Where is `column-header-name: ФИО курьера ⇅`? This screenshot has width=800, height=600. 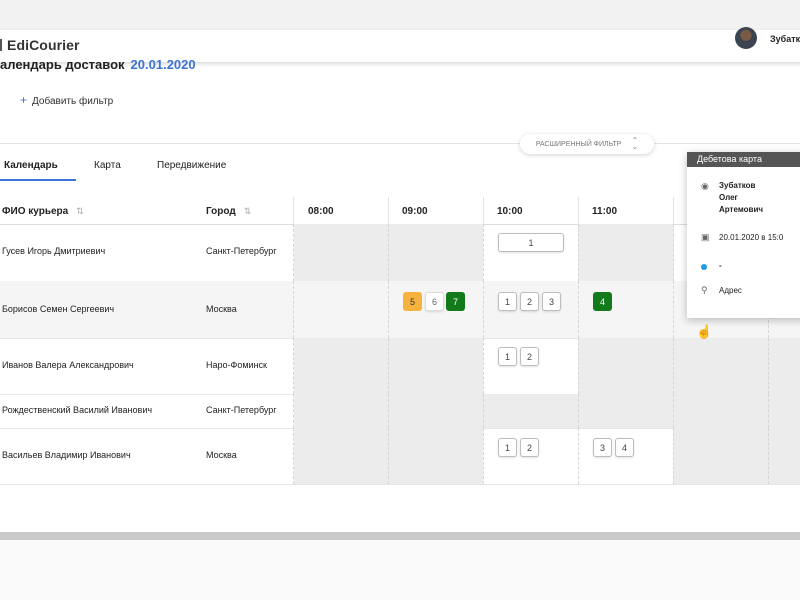 column-header-name: ФИО курьера ⇅ is located at coordinates (43, 211).